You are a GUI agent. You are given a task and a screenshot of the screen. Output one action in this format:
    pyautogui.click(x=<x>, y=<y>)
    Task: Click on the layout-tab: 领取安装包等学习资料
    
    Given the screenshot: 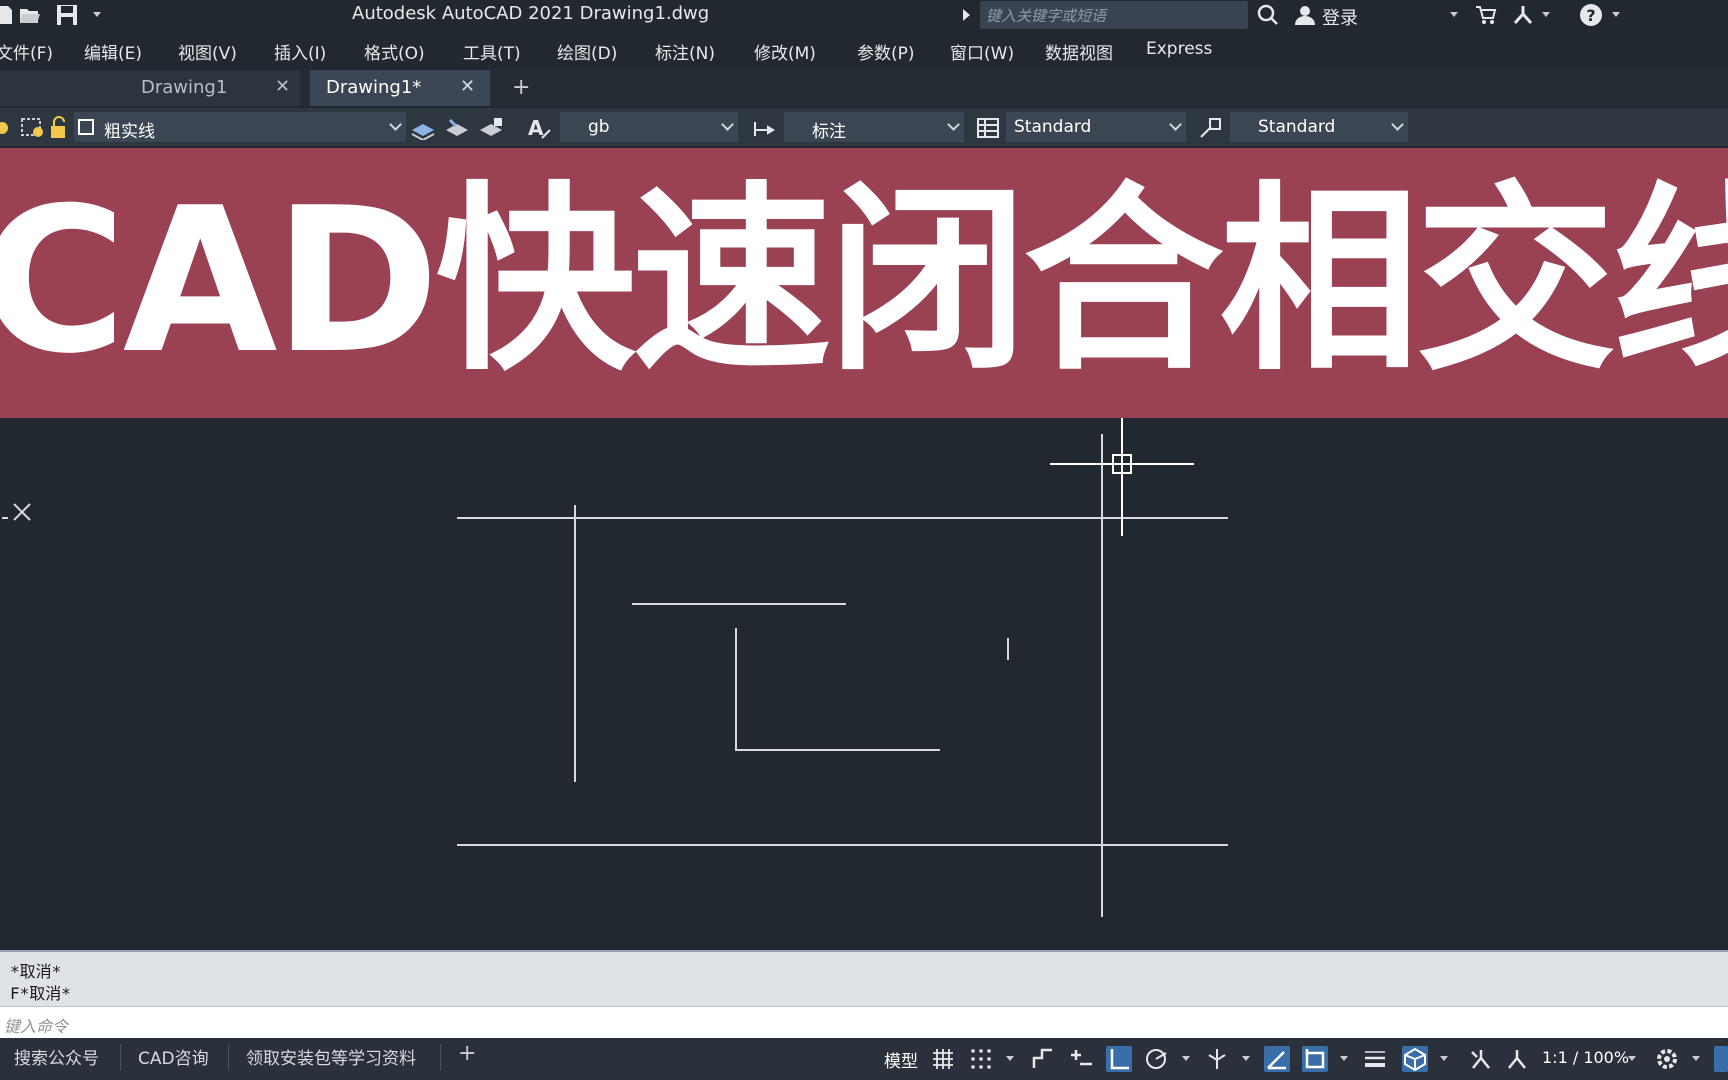 What is the action you would take?
    pyautogui.click(x=331, y=1056)
    